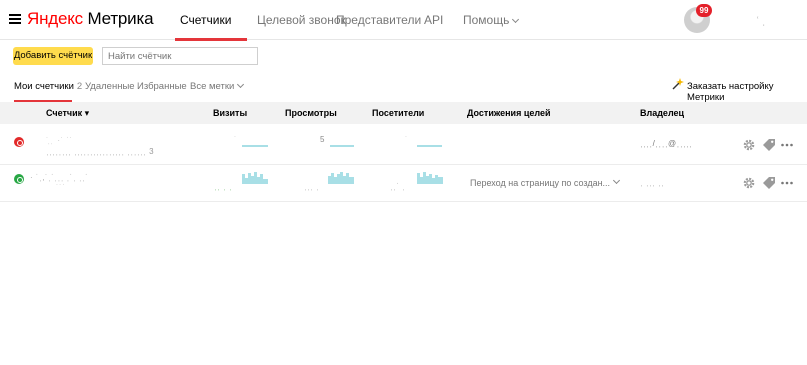  Describe the element at coordinates (53, 56) in the screenshot. I see `add-counter-button: Добавить счётчик` at that location.